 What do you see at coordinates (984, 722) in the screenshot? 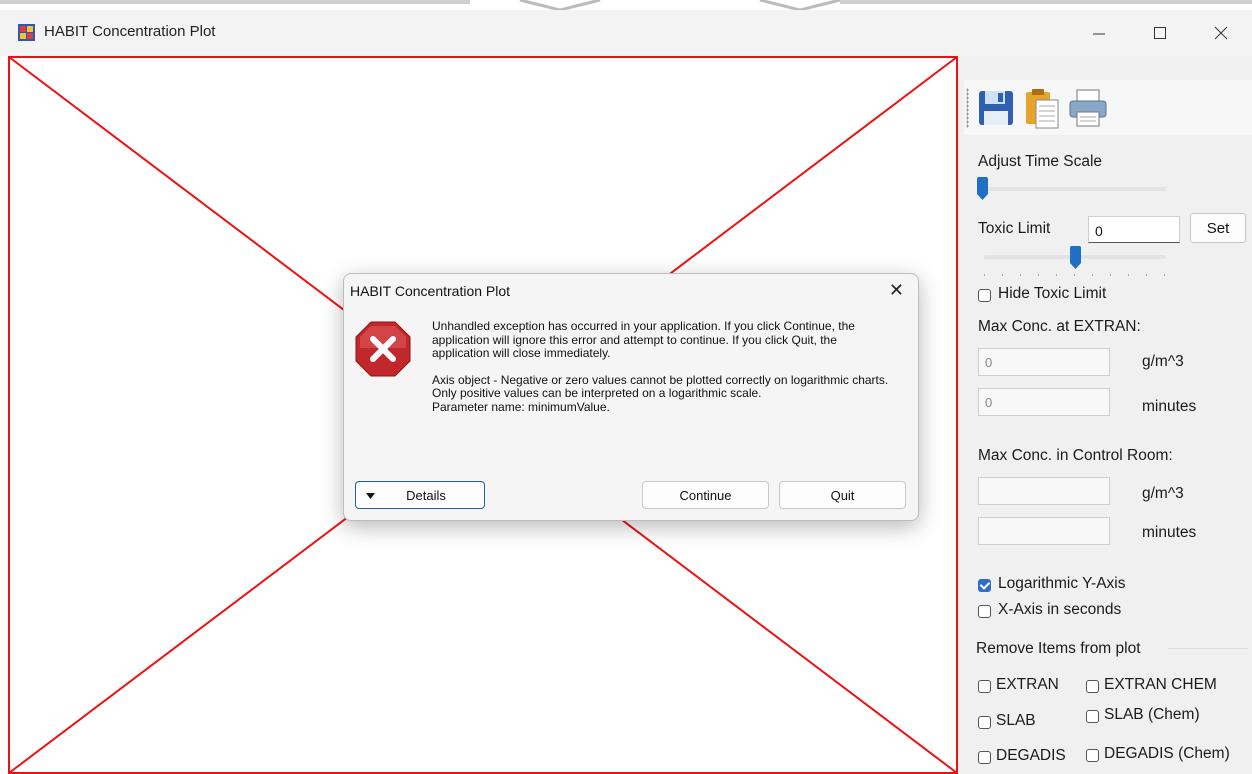
I see `slab-checkbox` at bounding box center [984, 722].